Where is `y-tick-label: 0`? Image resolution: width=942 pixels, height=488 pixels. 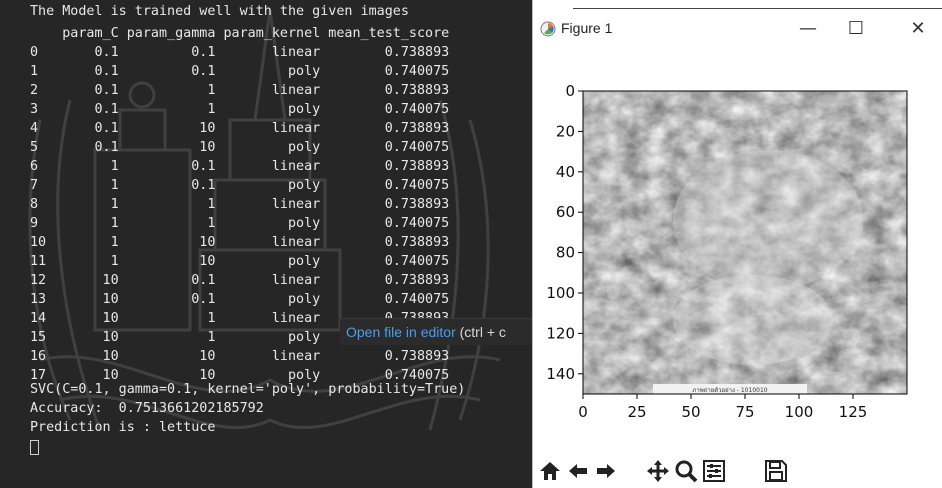 y-tick-label: 0 is located at coordinates (570, 91).